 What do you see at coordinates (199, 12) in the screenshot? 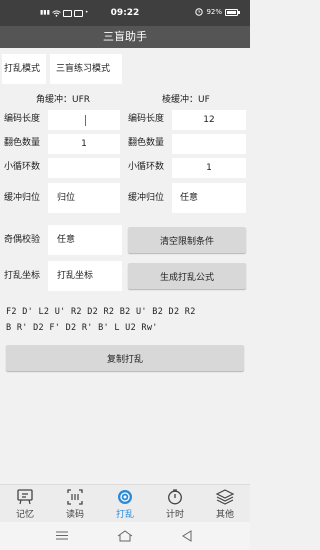
I see `alarm-icon` at bounding box center [199, 12].